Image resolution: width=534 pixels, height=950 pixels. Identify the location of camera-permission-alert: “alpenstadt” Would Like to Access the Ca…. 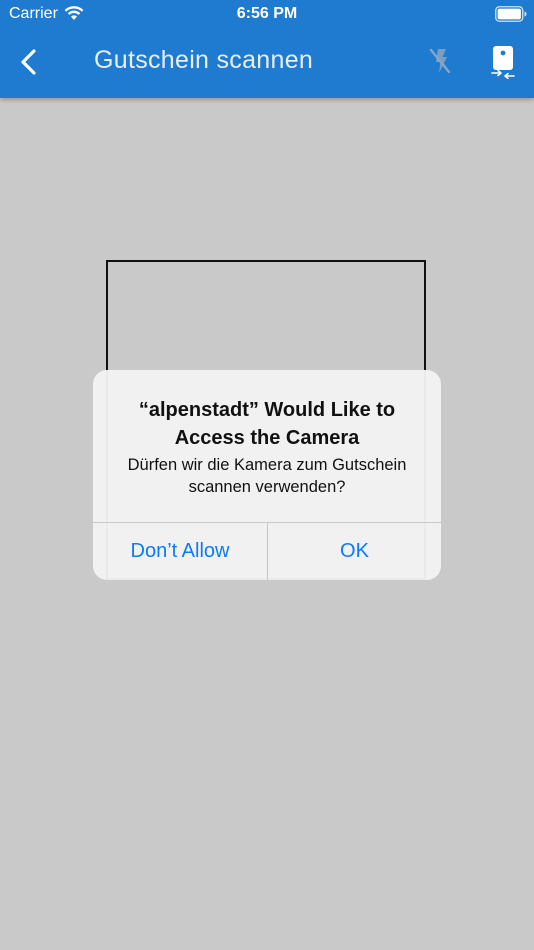
(267, 475).